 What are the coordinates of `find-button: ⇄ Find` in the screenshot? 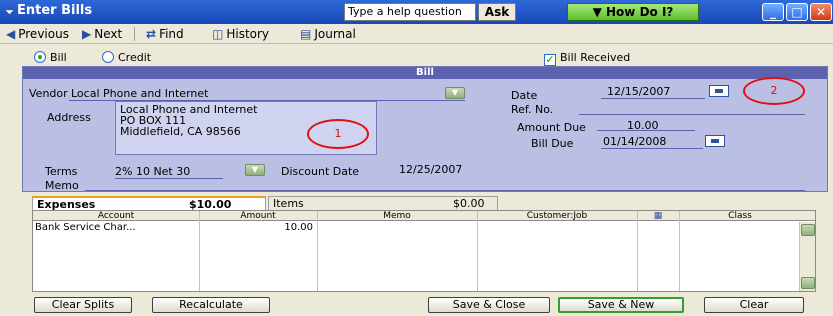 It's located at (165, 34).